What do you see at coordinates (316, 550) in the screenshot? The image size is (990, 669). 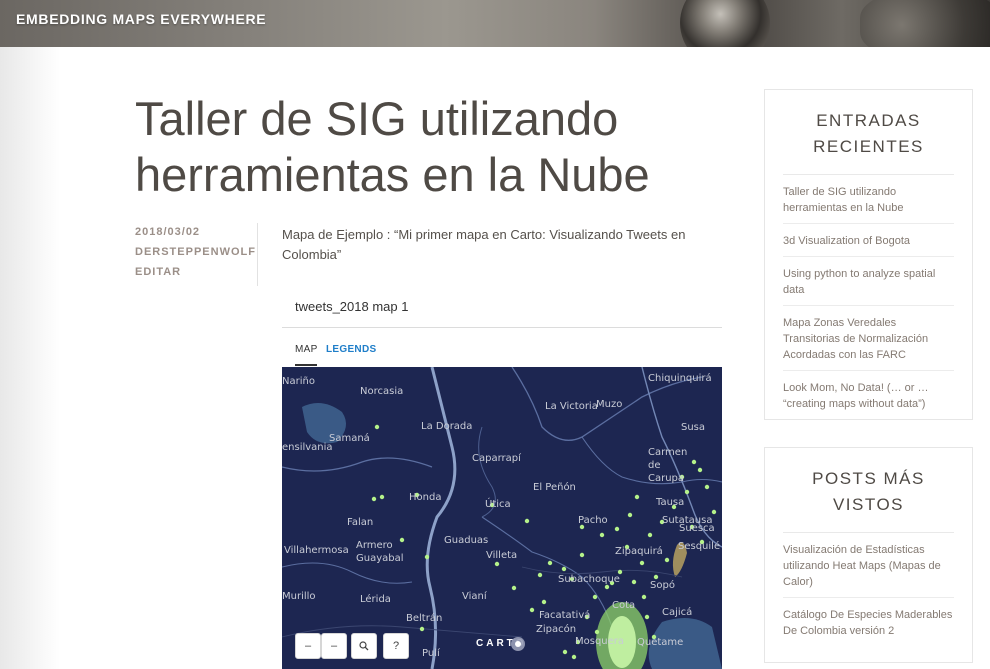 I see `map-label: Villahermosa` at bounding box center [316, 550].